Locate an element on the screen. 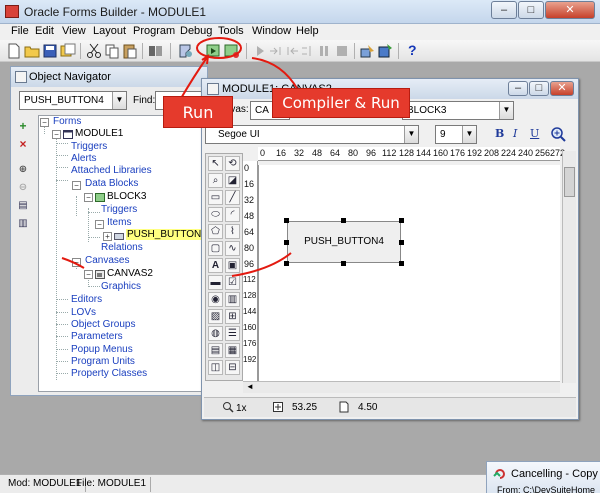 Image resolution: width=600 pixels, height=493 pixels. display-item-tool-icon: ▤ is located at coordinates (215, 350).